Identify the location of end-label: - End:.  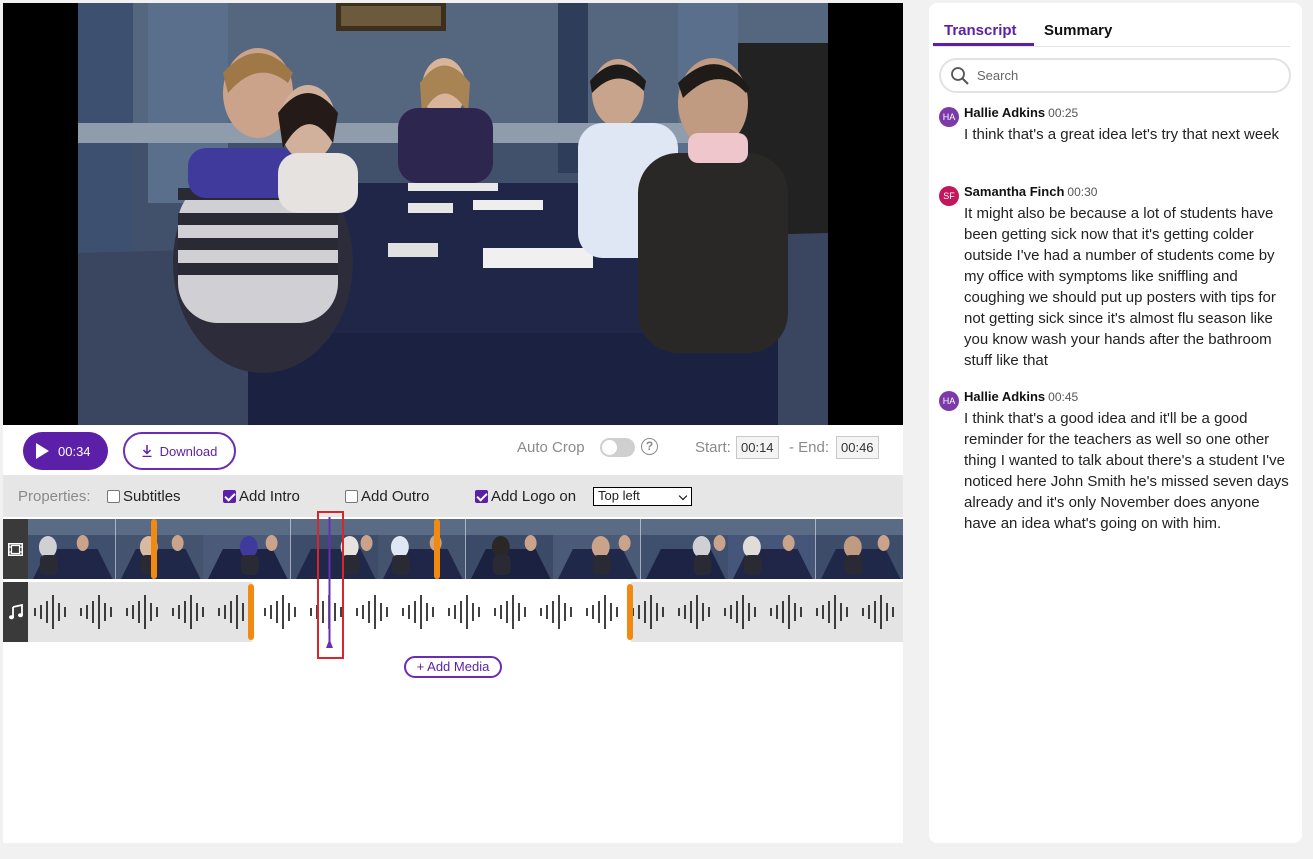
(809, 447).